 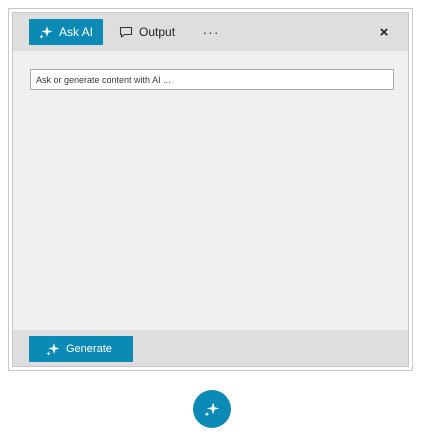 I want to click on tab-ask-ai: Ask AI, so click(x=66, y=32).